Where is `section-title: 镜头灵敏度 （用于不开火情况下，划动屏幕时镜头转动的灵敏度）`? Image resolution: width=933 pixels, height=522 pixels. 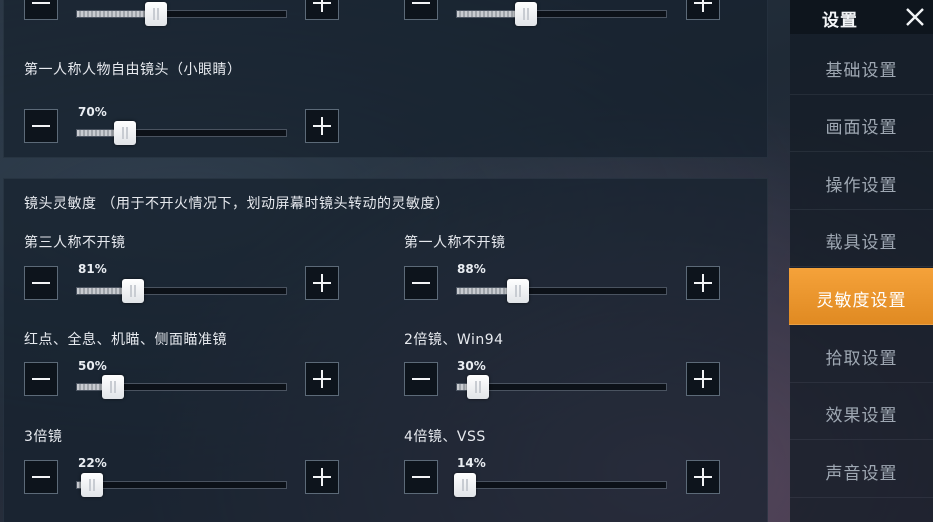 section-title: 镜头灵敏度 （用于不开火情况下，划动屏幕时镜头转动的灵敏度） is located at coordinates (237, 204).